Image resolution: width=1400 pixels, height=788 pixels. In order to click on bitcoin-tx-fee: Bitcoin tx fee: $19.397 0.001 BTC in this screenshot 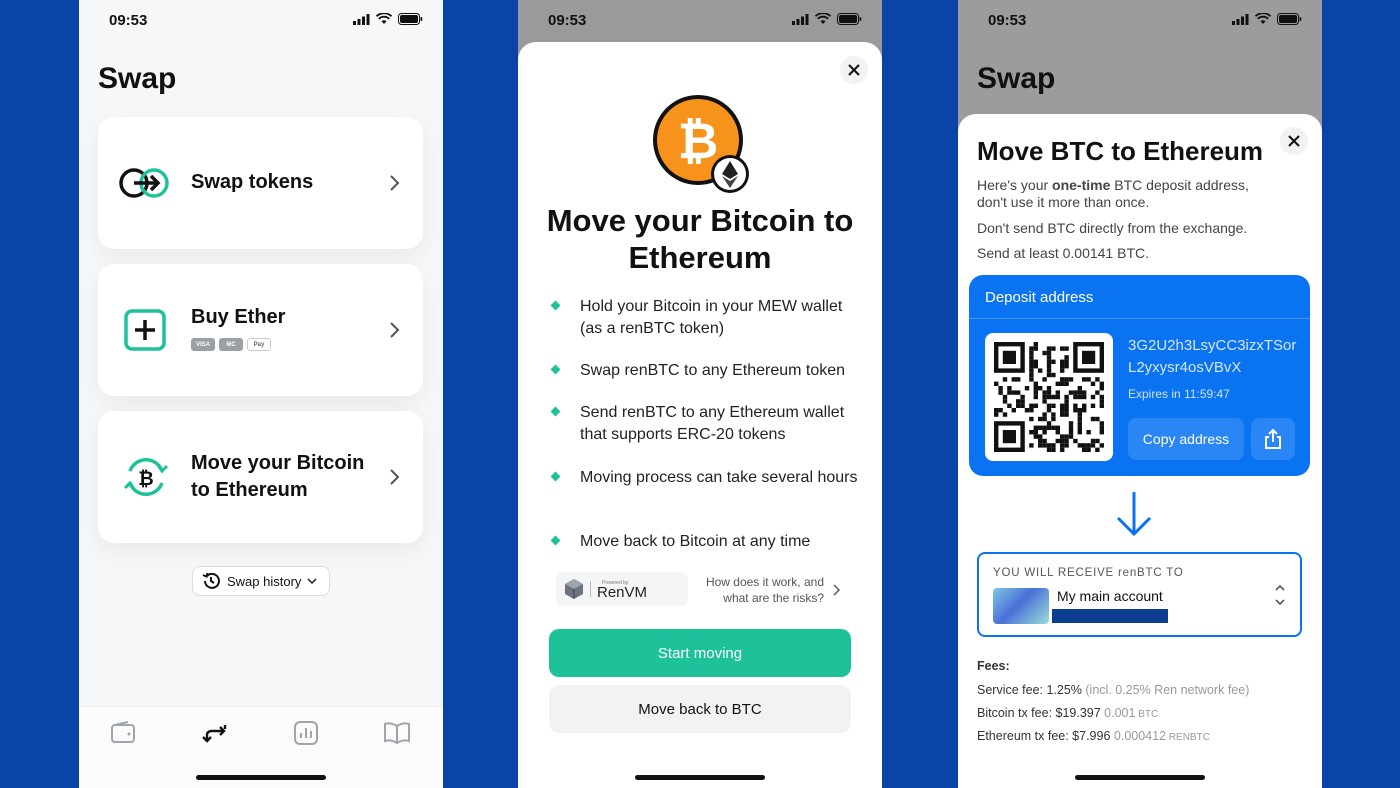, I will do `click(1068, 713)`.